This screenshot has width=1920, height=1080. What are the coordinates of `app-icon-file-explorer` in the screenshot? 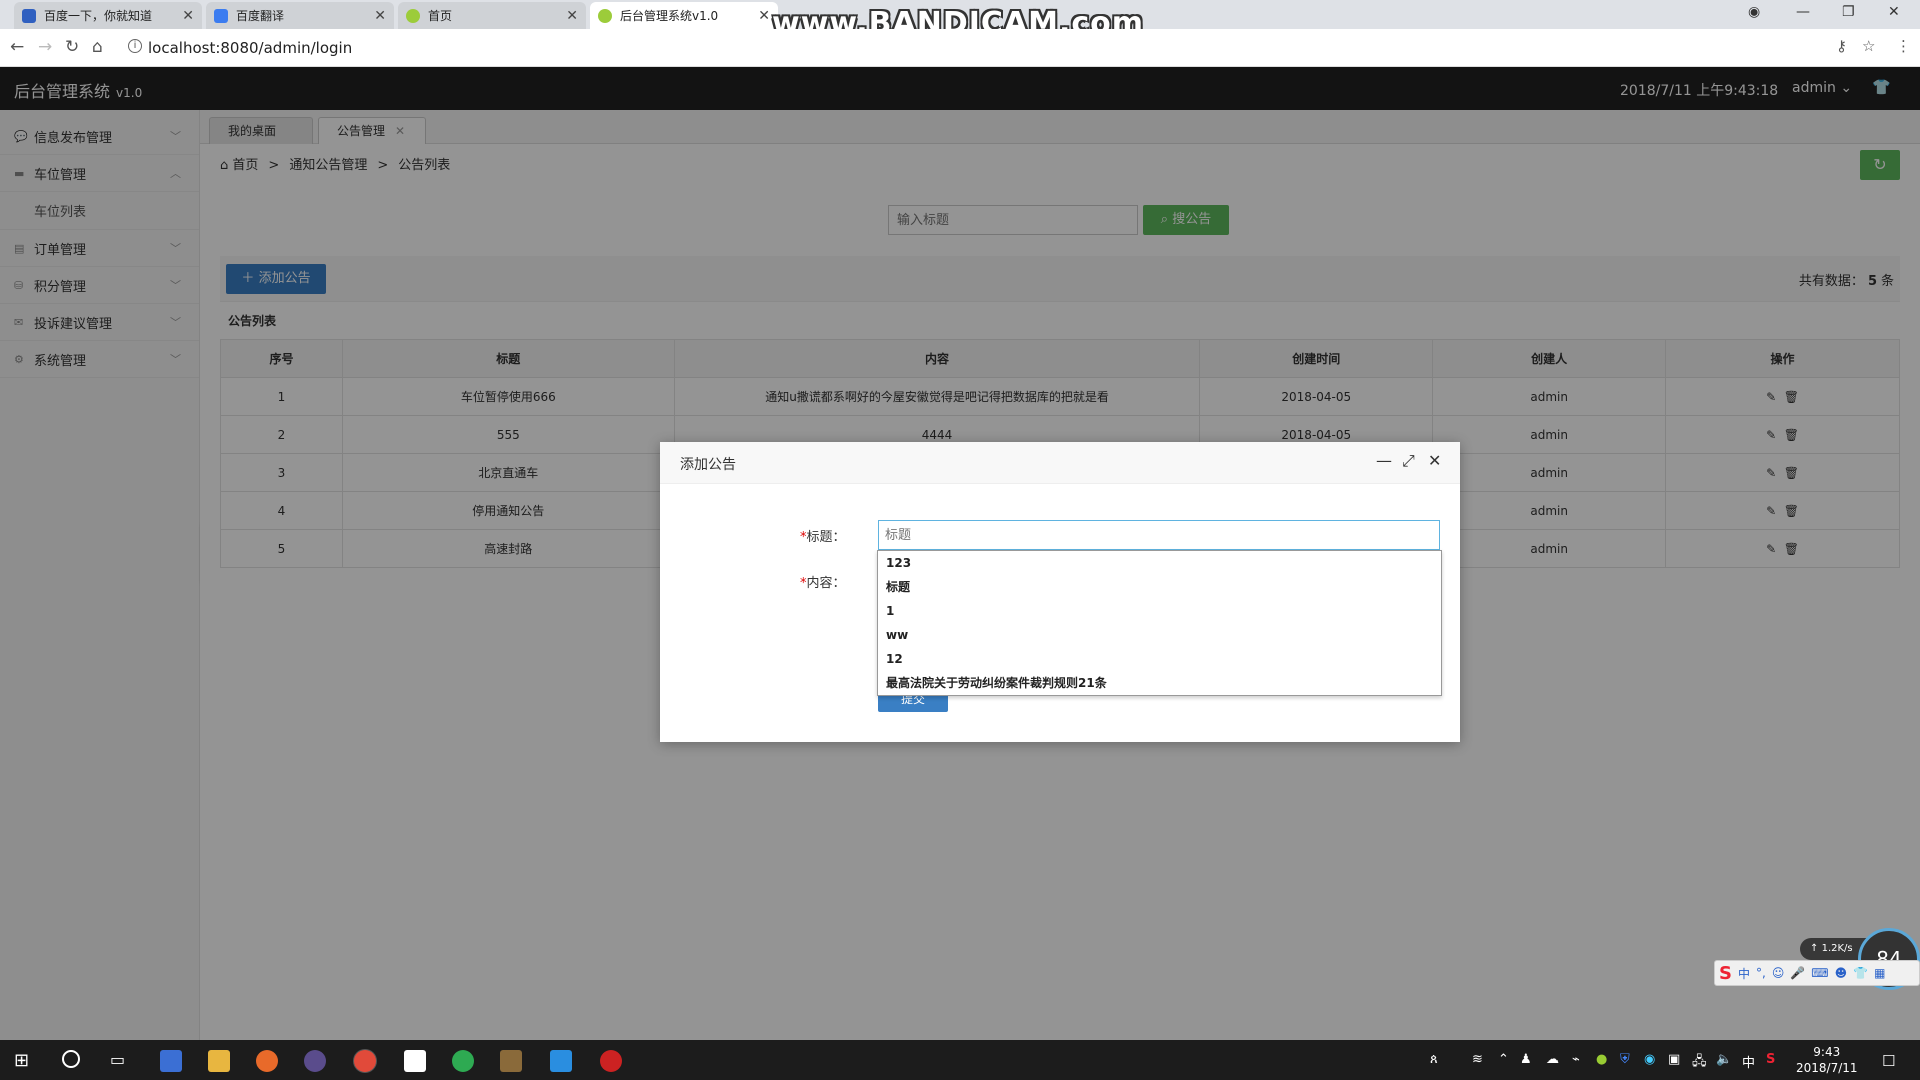 It's located at (219, 1061).